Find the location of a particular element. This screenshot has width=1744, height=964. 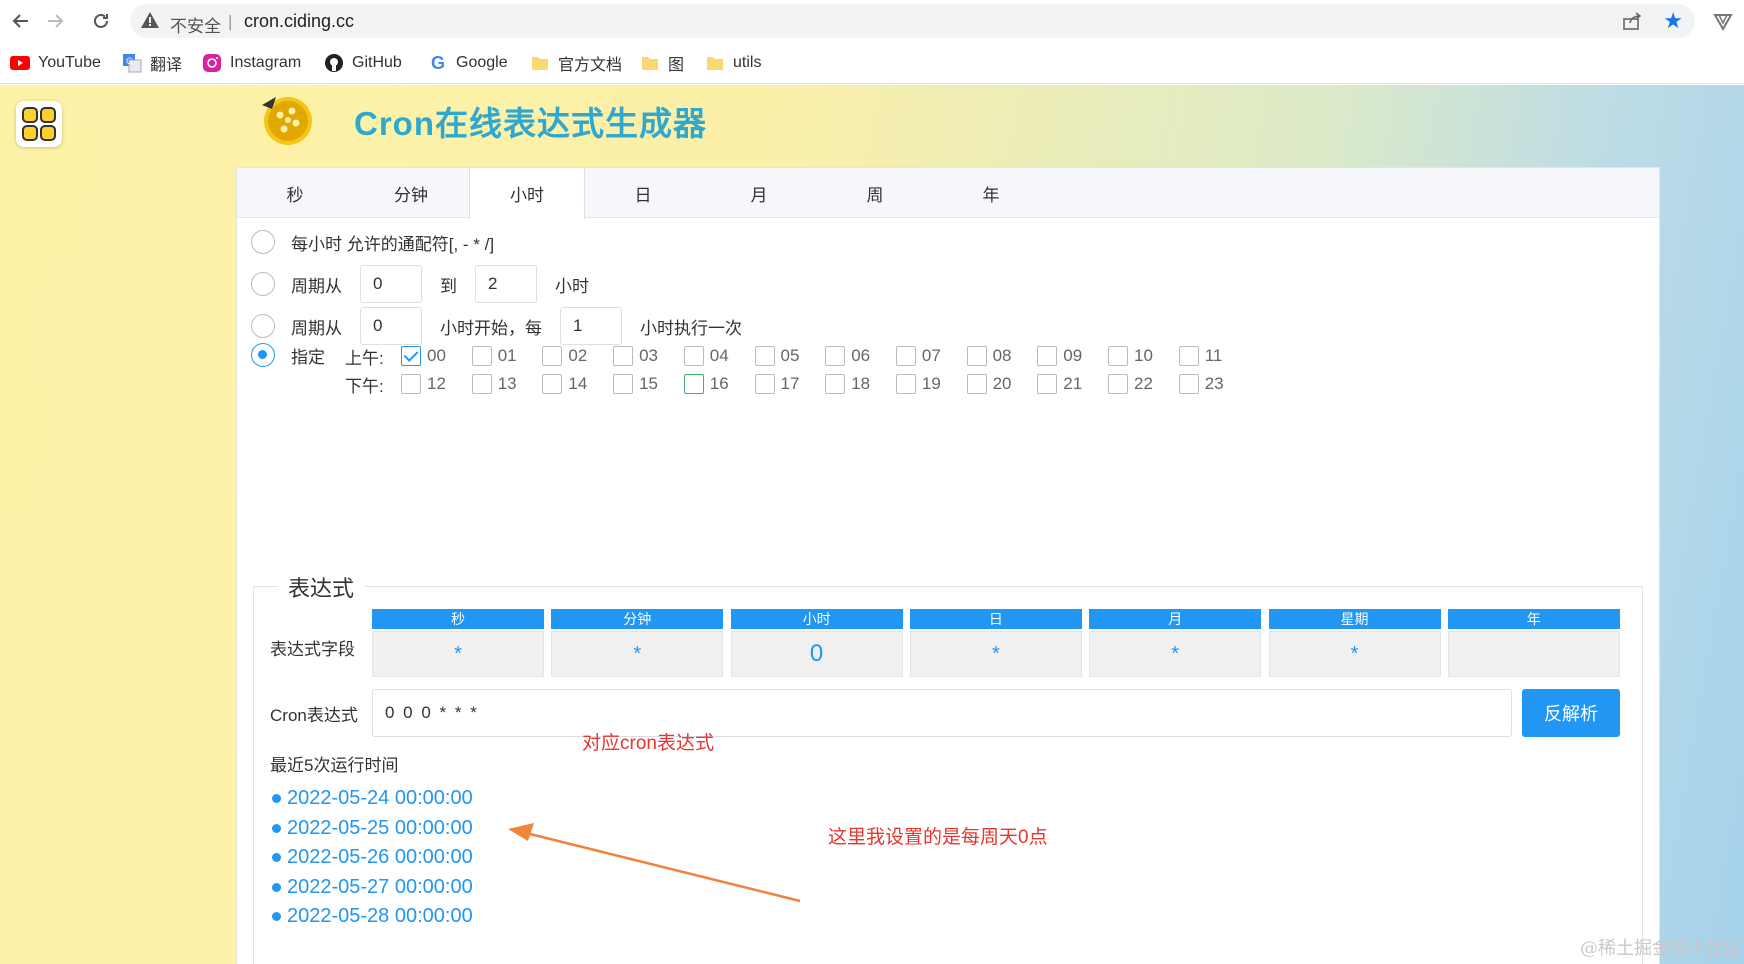

tab-year: 年 is located at coordinates (991, 193).